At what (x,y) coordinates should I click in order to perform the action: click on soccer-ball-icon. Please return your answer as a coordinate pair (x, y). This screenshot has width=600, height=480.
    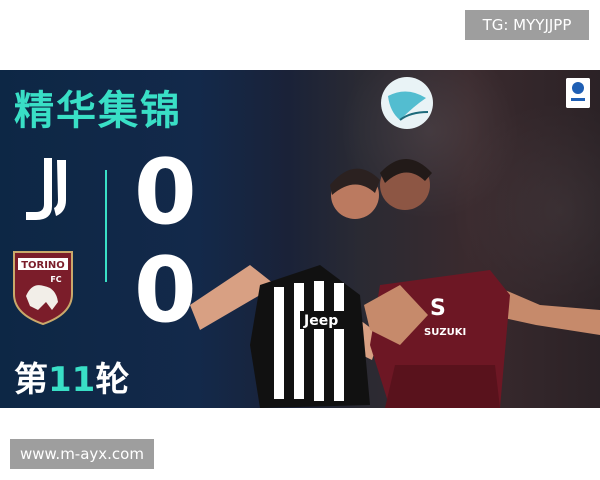
    Looking at the image, I should click on (407, 103).